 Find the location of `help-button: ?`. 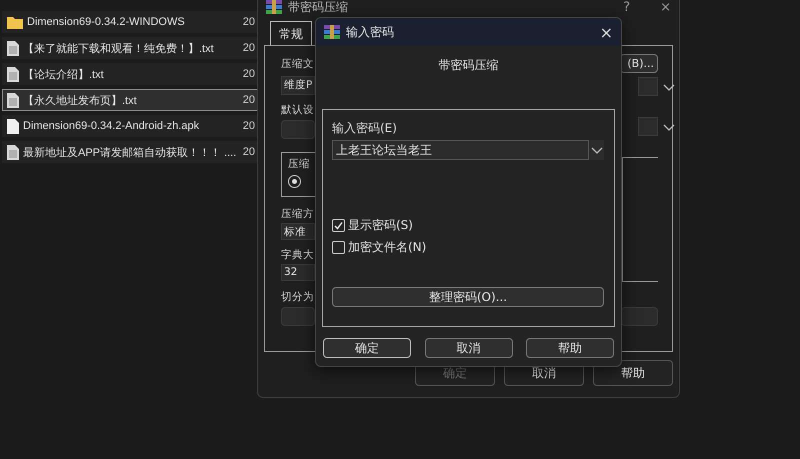

help-button: ? is located at coordinates (626, 7).